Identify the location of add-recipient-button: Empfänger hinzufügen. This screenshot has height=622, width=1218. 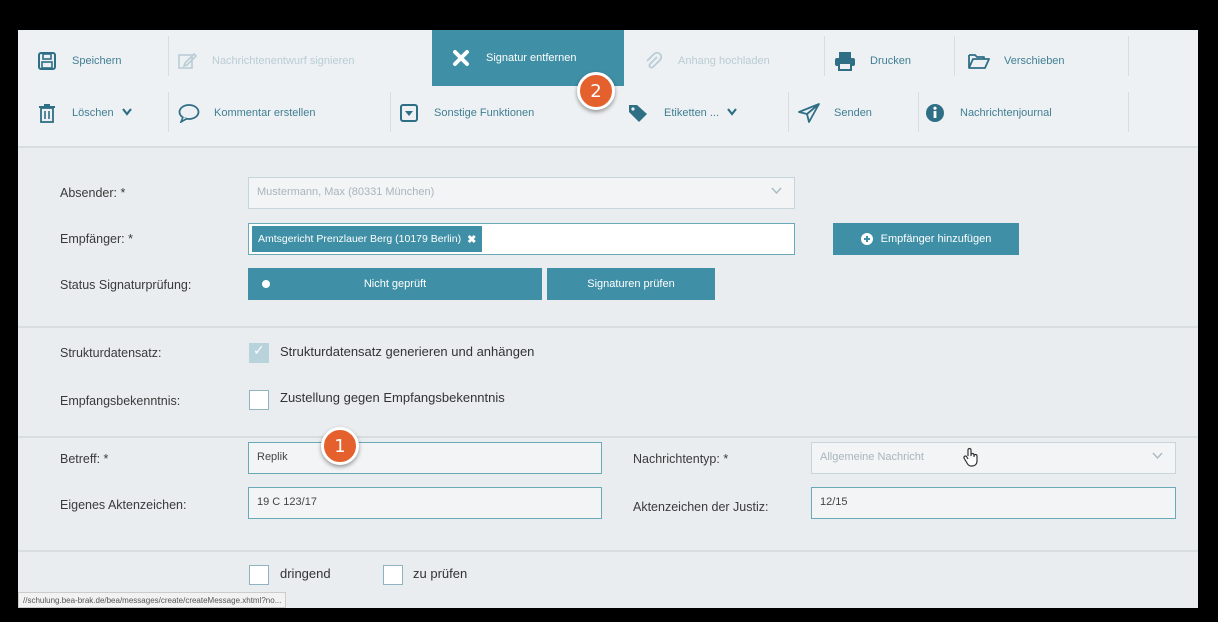
(926, 239).